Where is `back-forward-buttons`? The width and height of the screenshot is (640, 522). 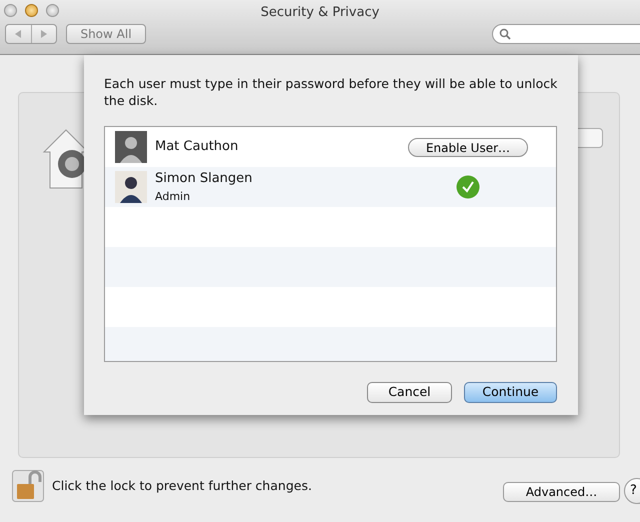 back-forward-buttons is located at coordinates (31, 34).